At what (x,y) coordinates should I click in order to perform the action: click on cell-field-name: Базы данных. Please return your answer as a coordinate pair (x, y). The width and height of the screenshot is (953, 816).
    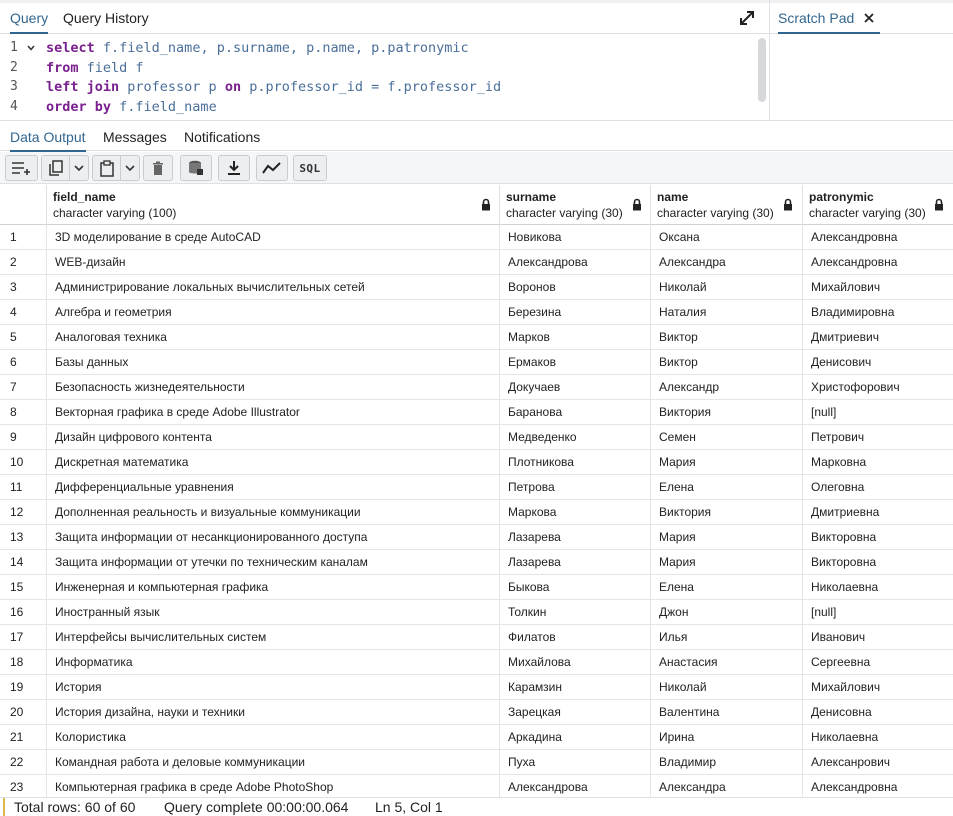
    Looking at the image, I should click on (273, 362).